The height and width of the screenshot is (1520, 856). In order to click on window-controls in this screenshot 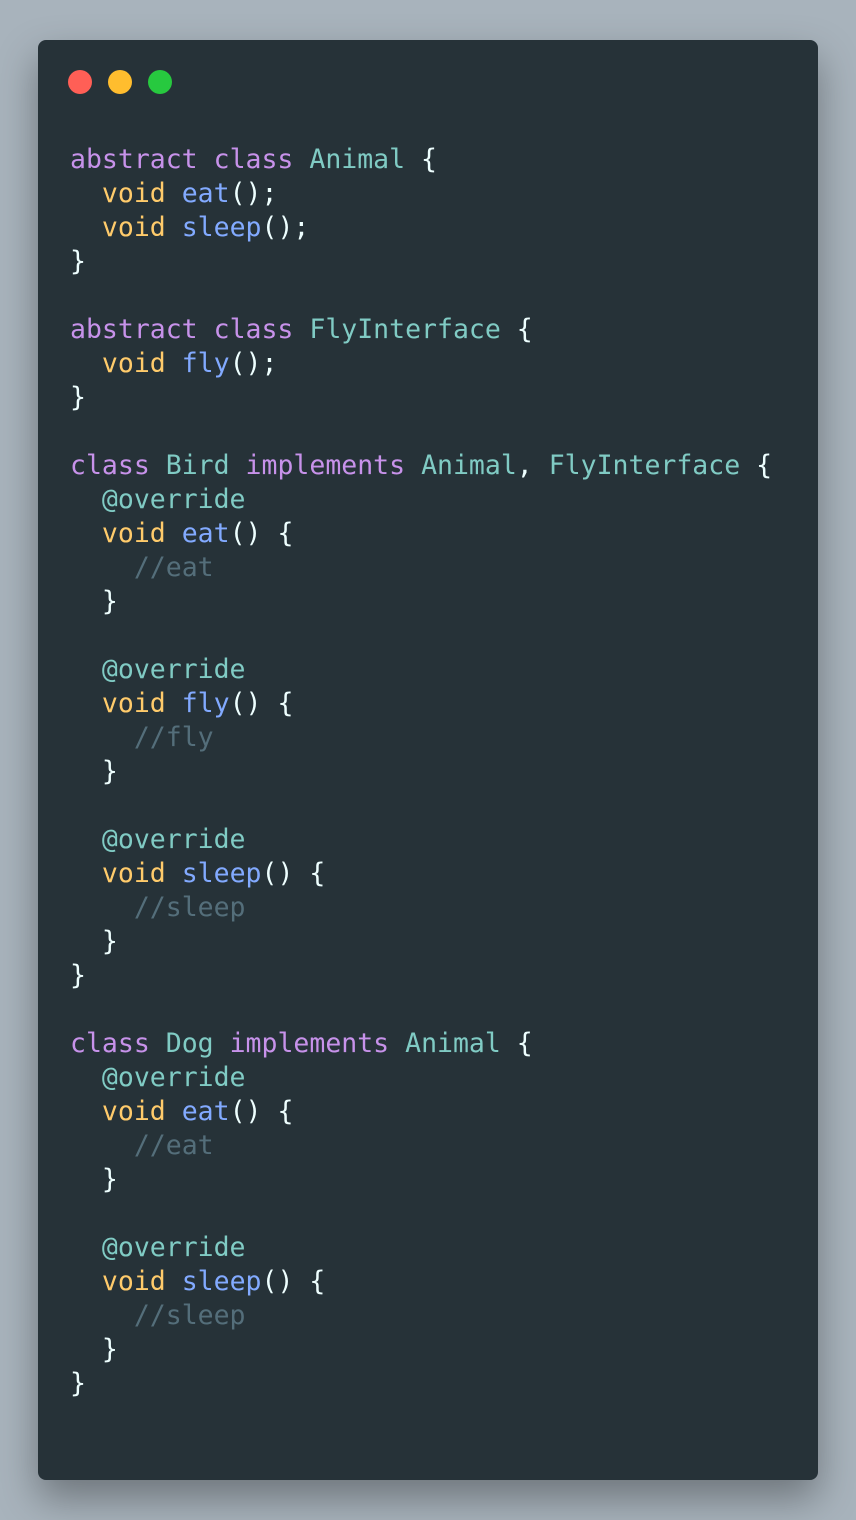, I will do `click(120, 82)`.